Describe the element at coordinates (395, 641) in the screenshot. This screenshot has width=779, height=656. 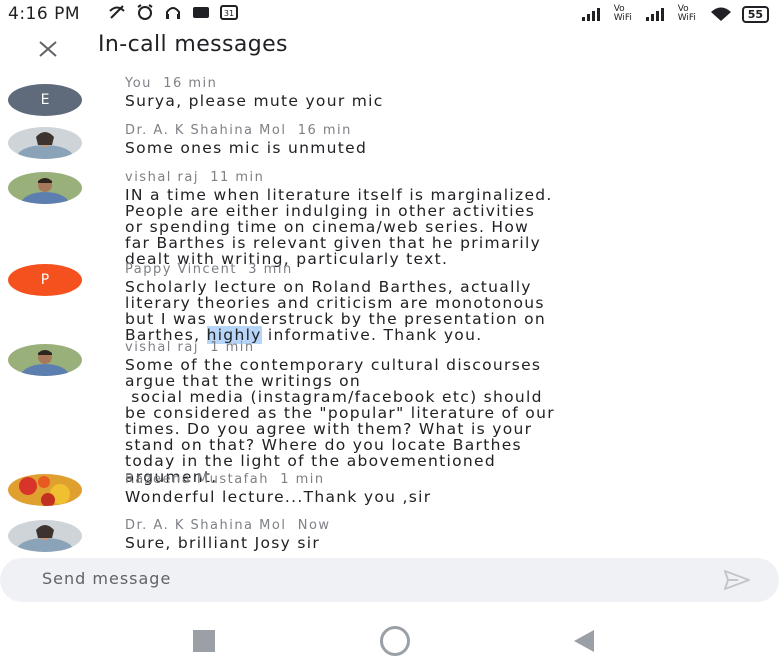
I see `home-button` at that location.